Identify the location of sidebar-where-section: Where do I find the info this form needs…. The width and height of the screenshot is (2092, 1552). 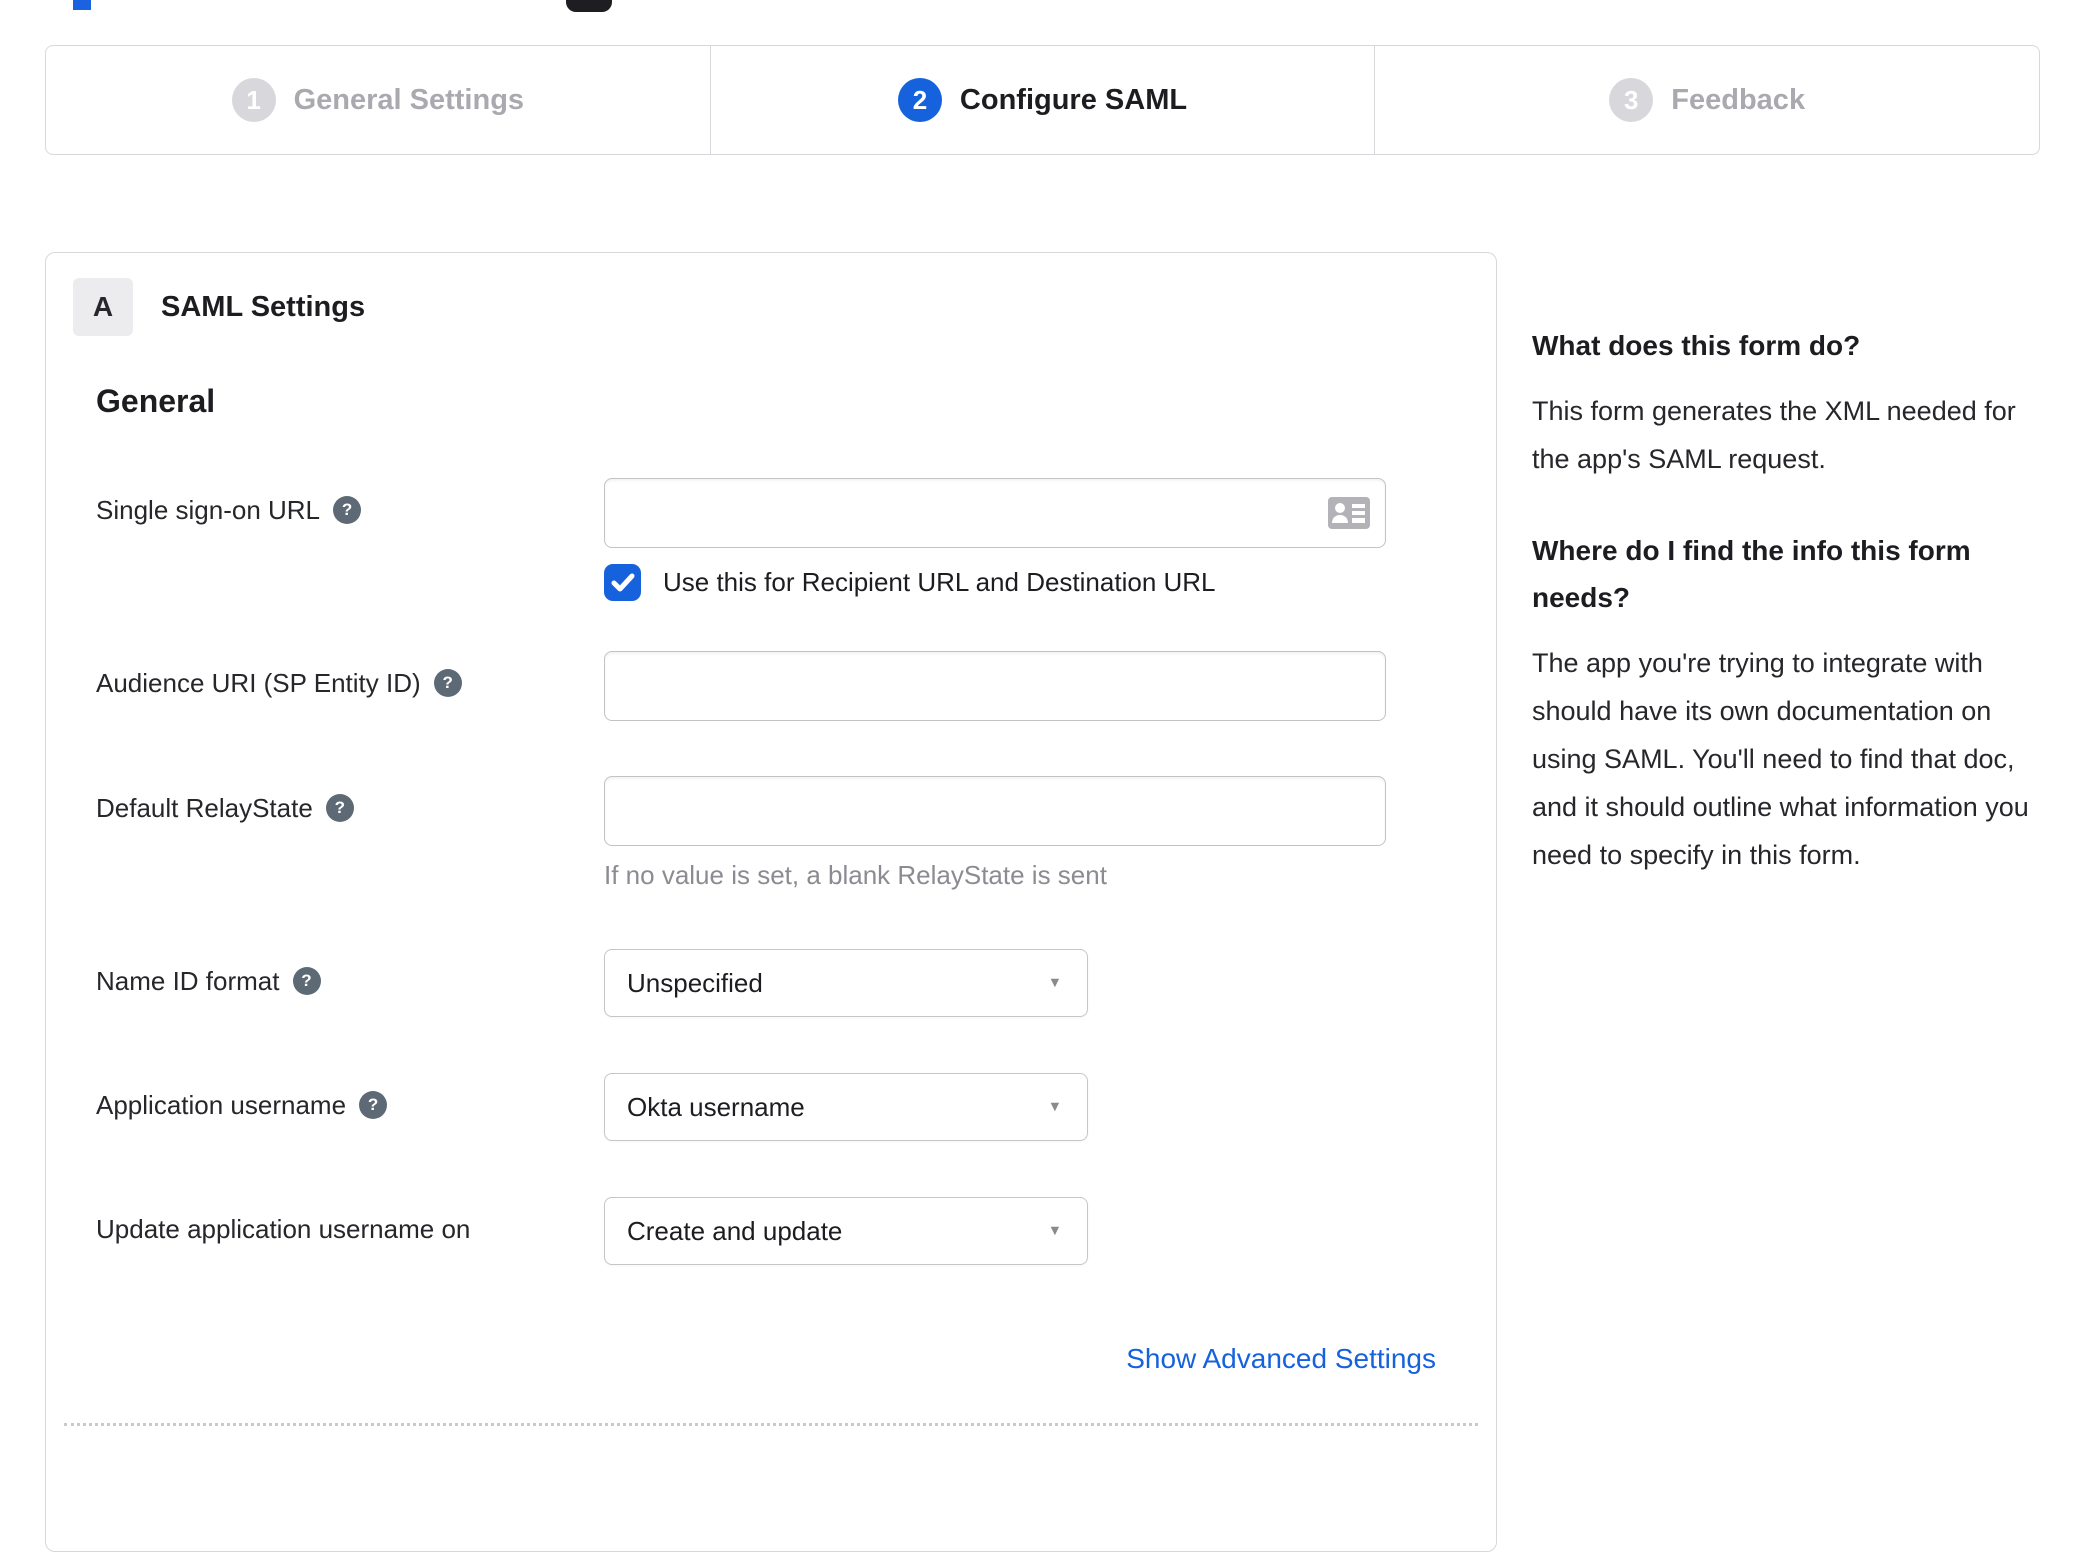
(1788, 703).